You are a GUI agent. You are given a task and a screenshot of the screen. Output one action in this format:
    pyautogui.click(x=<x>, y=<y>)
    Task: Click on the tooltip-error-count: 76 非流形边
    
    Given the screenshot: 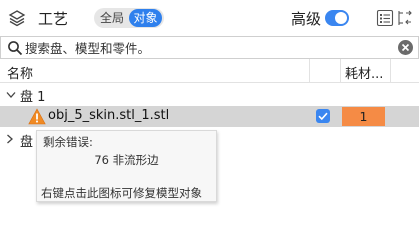 What is the action you would take?
    pyautogui.click(x=126, y=160)
    